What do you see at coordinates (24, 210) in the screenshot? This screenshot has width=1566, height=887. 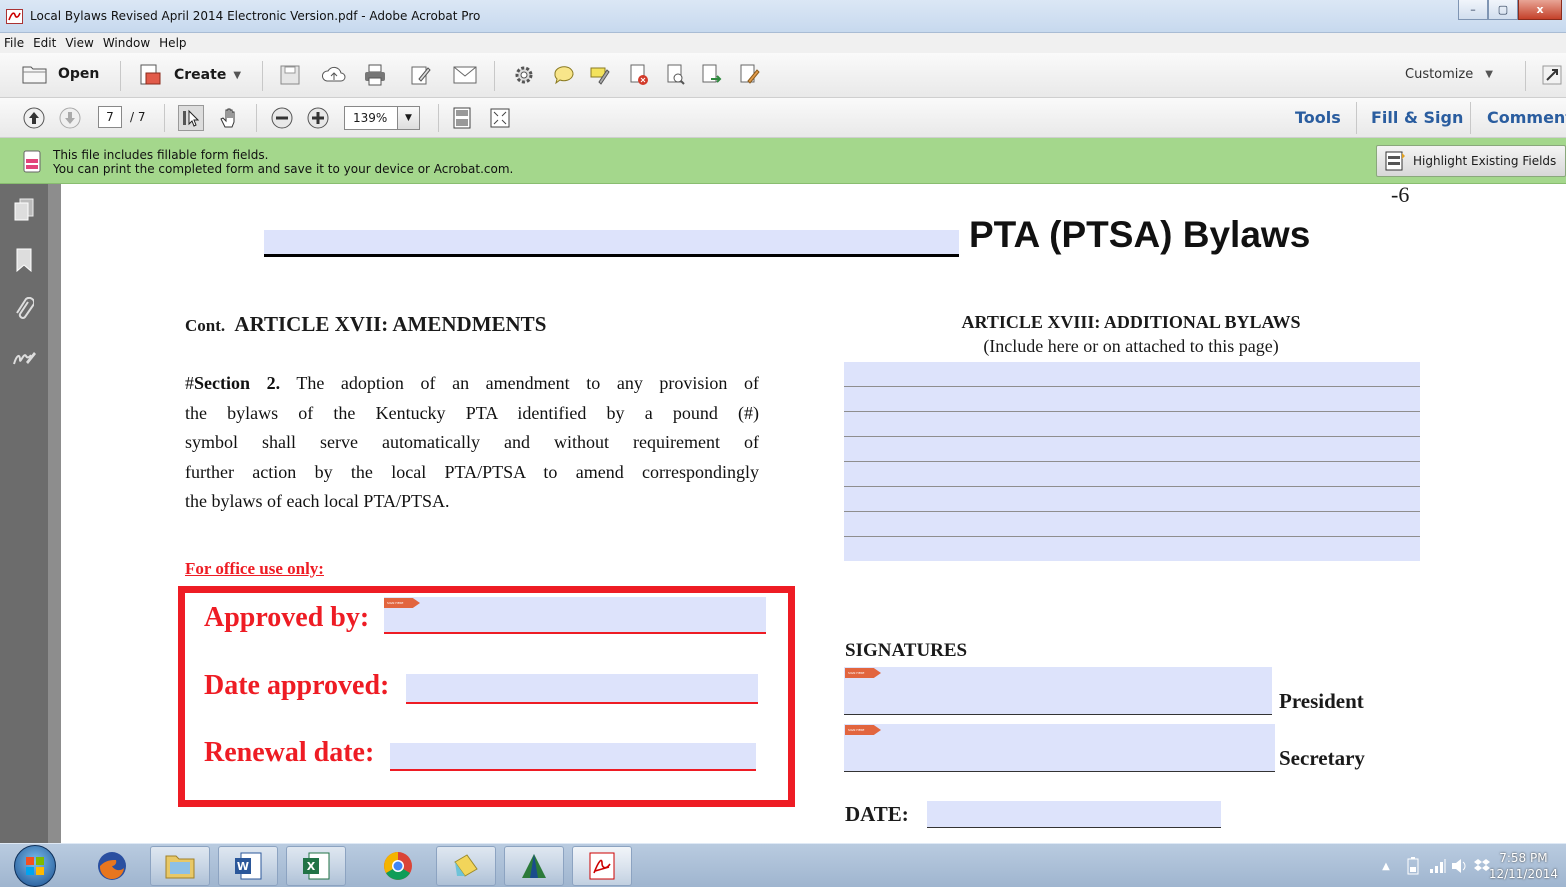 I see `page-thumbnails-icon` at bounding box center [24, 210].